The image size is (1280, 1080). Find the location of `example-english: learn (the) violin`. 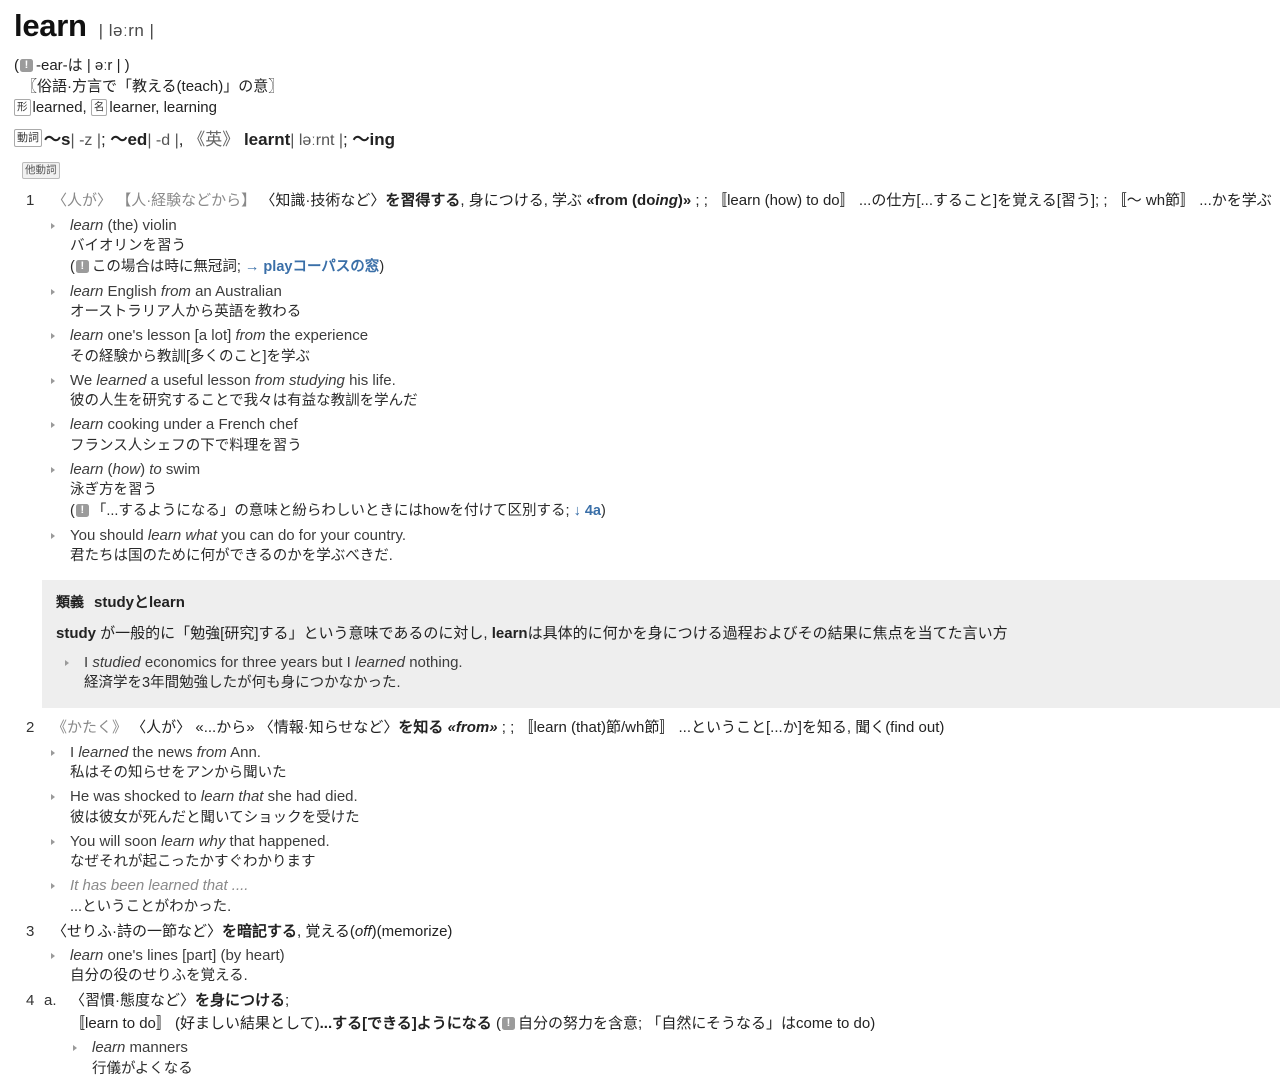

example-english: learn (the) violin is located at coordinates (675, 225).